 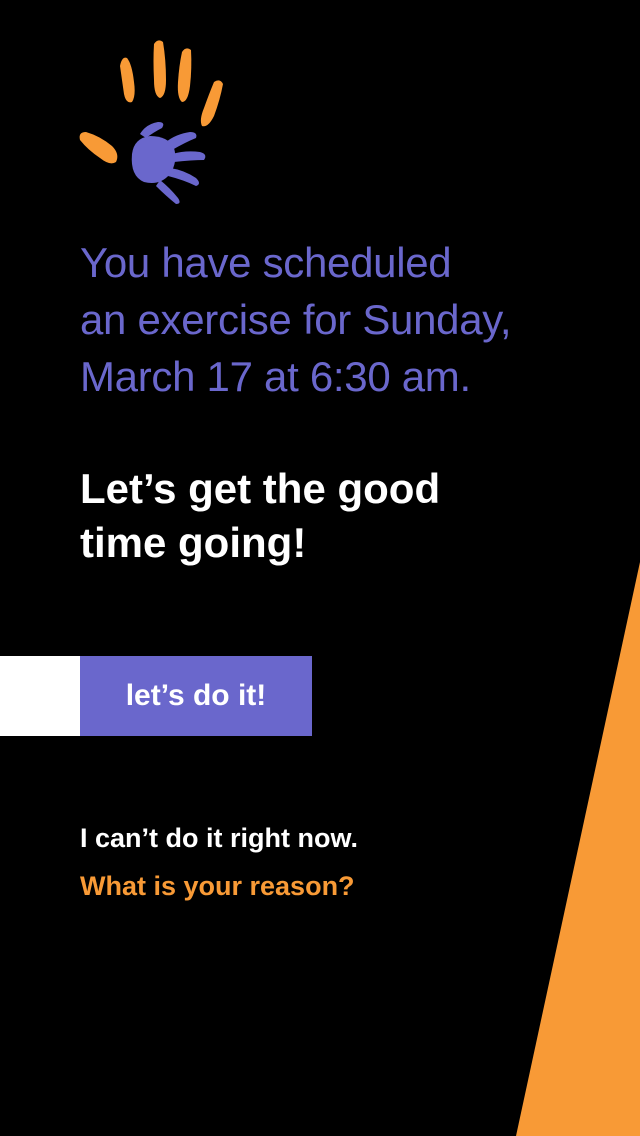 I want to click on schedule-line-1: You have scheduled, so click(x=266, y=262).